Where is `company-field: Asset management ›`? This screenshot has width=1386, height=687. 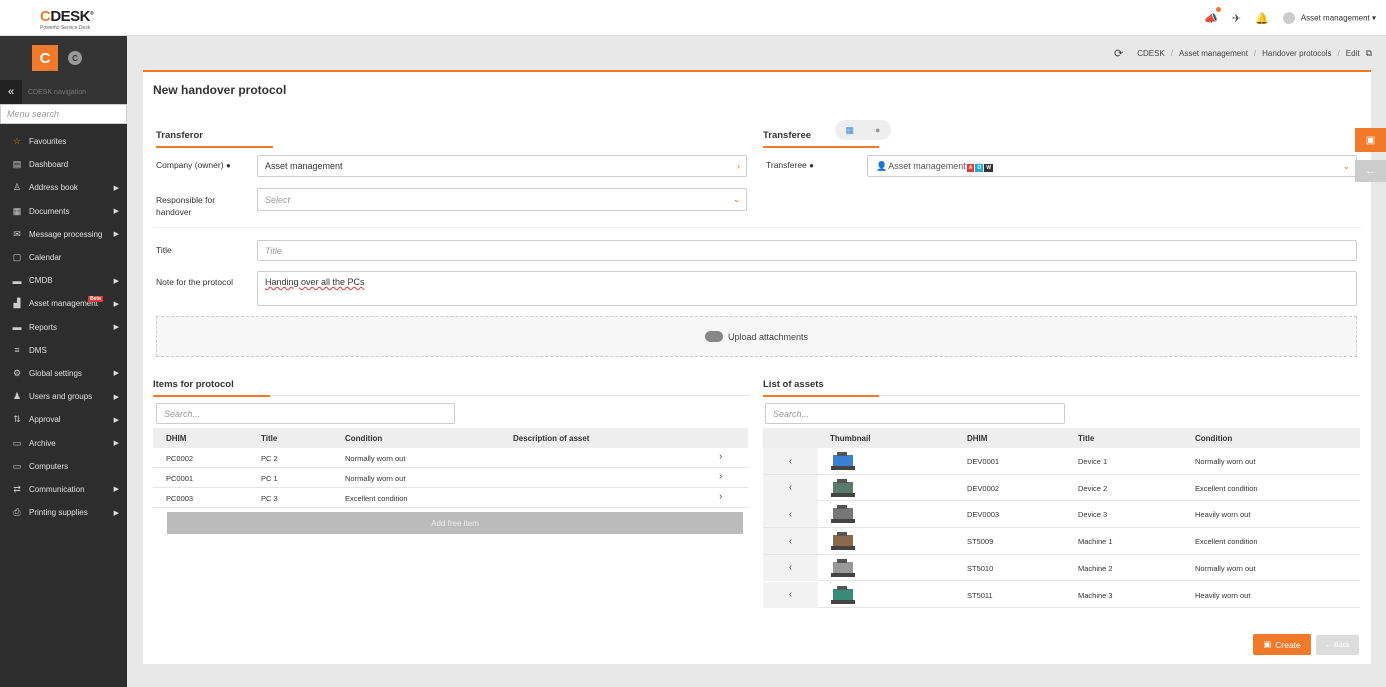
company-field: Asset management › is located at coordinates (502, 166).